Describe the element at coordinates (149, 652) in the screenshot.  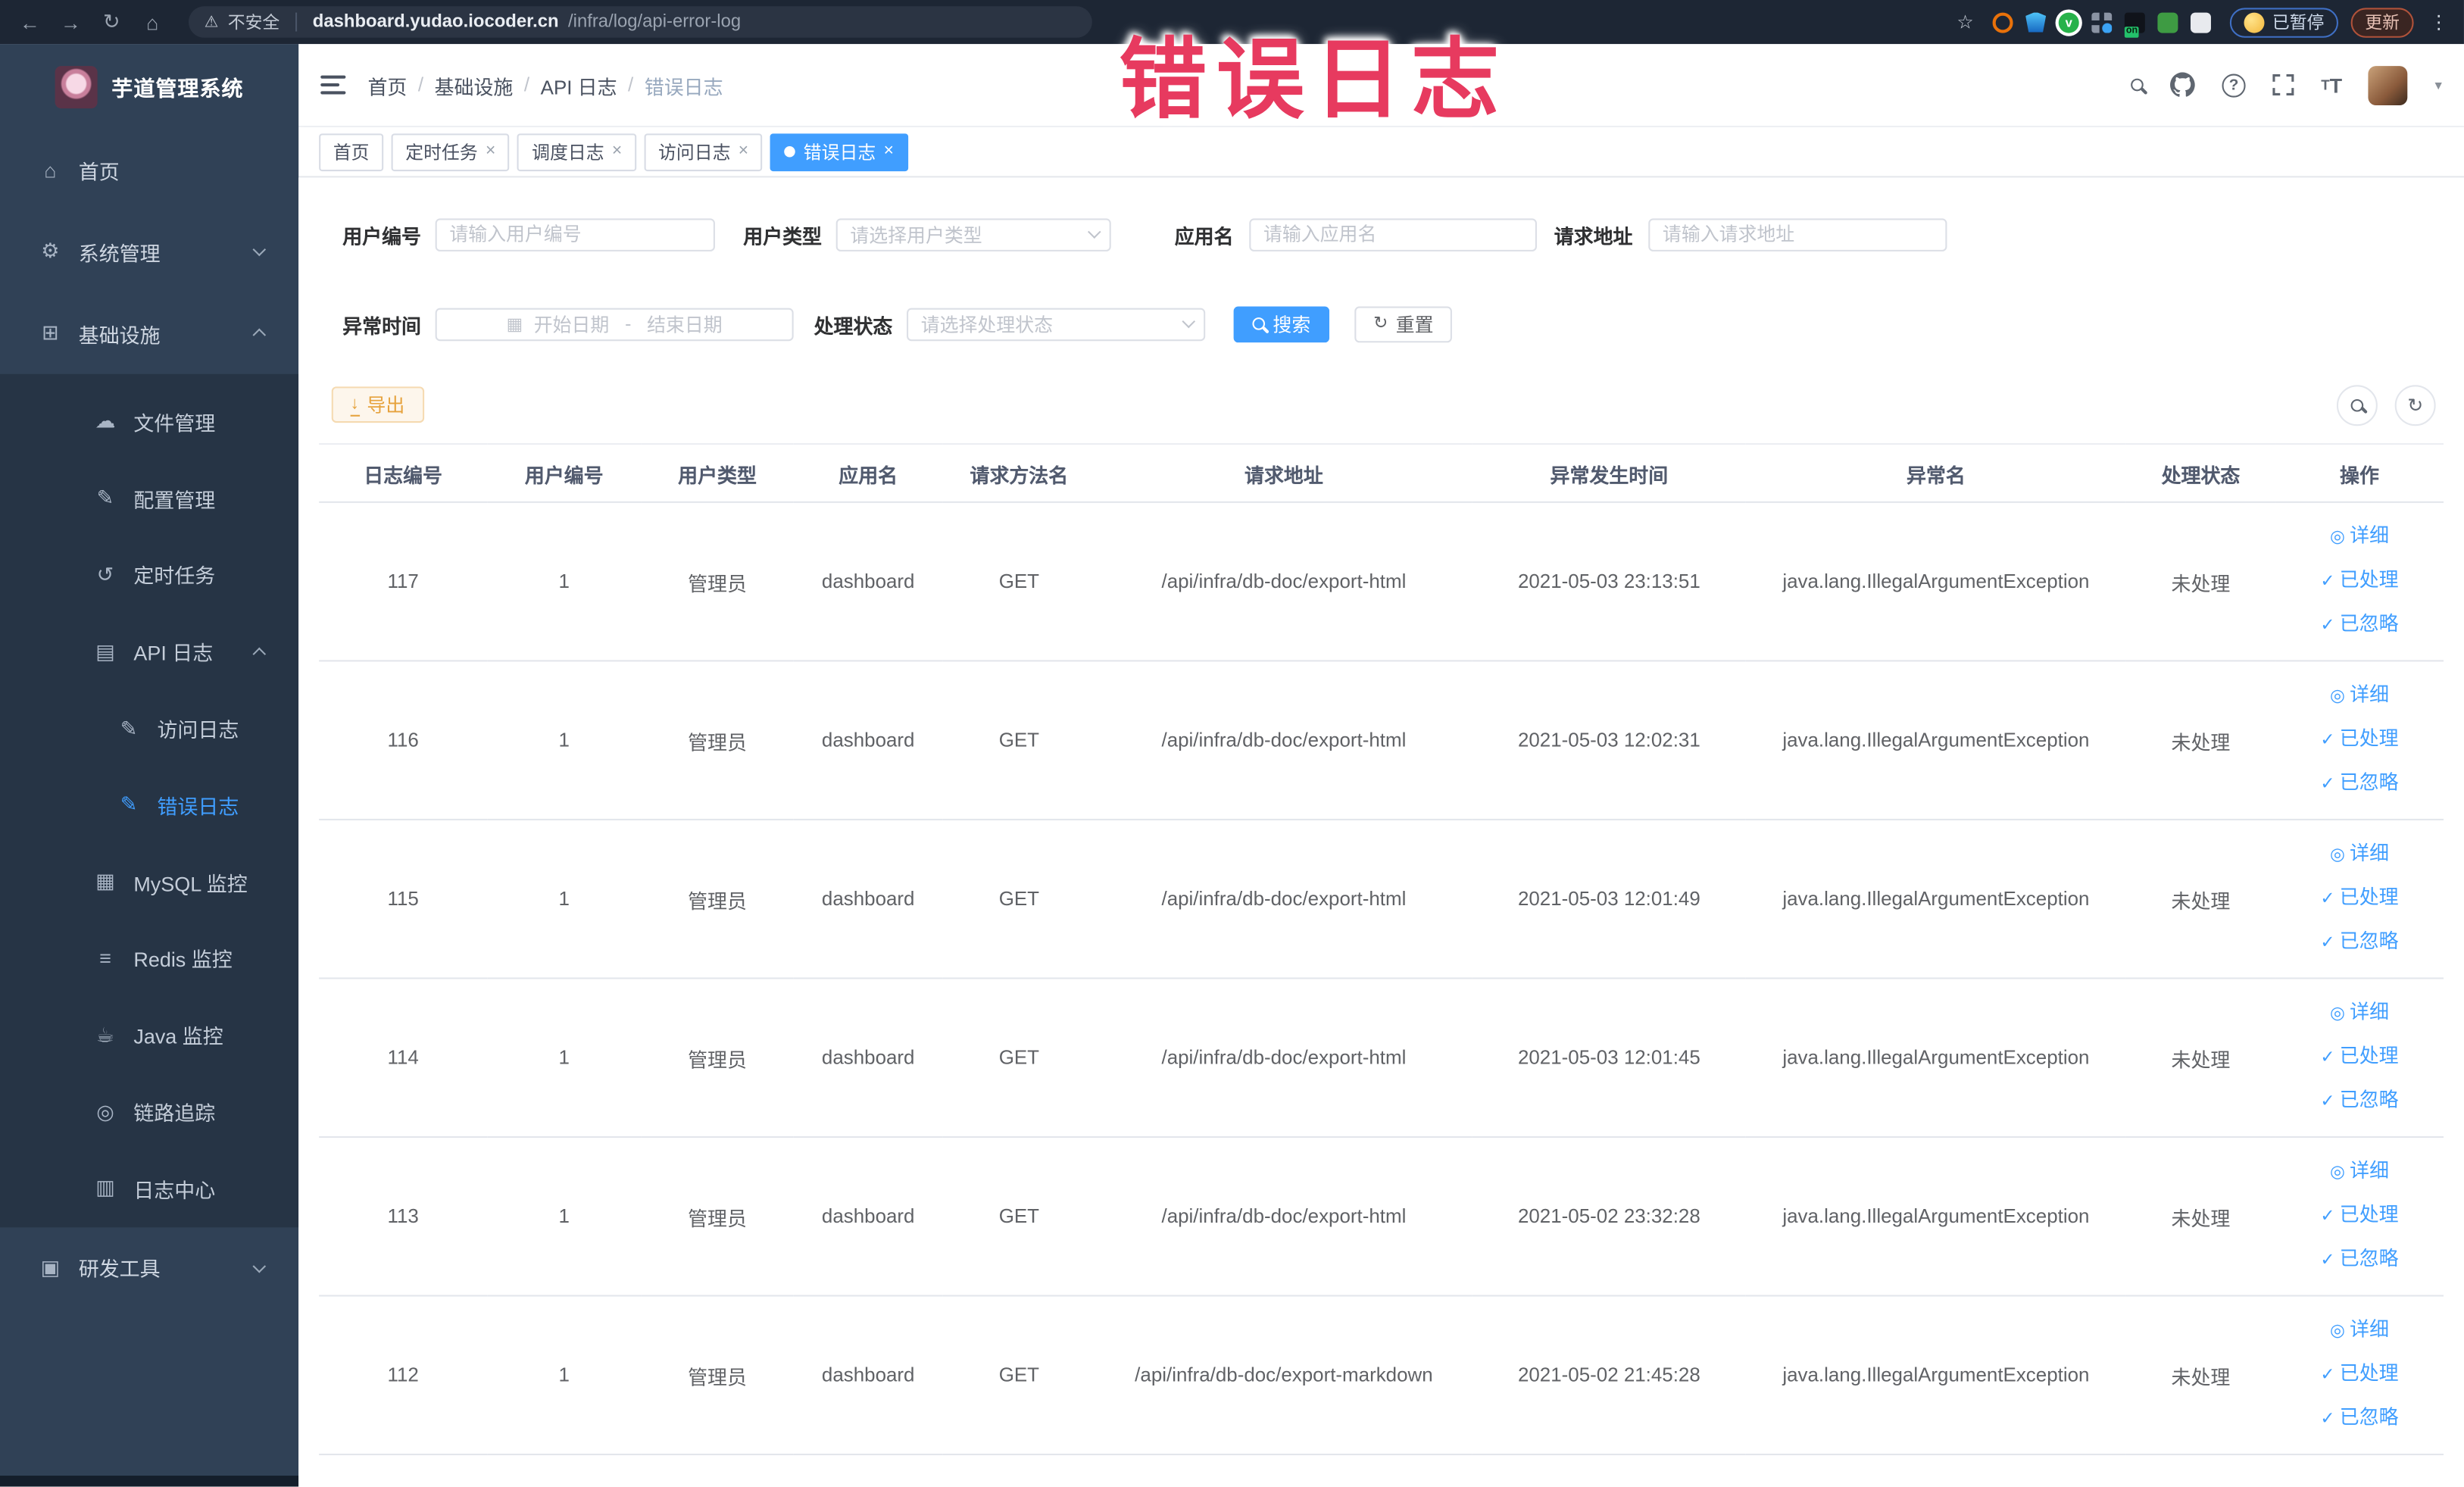
I see `sidebar-item-api-log: ▤ API 日志` at that location.